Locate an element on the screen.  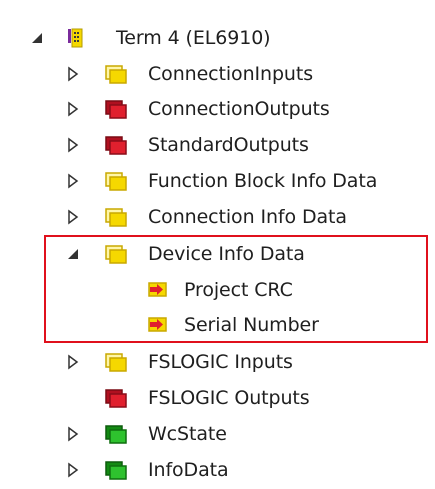
tree-node-fslogic-outputs: FSLOGIC Outputs is located at coordinates (217, 398).